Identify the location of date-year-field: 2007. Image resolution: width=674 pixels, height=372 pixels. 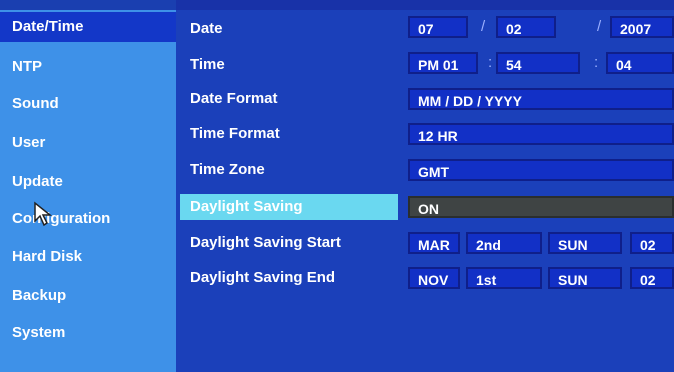
(642, 27).